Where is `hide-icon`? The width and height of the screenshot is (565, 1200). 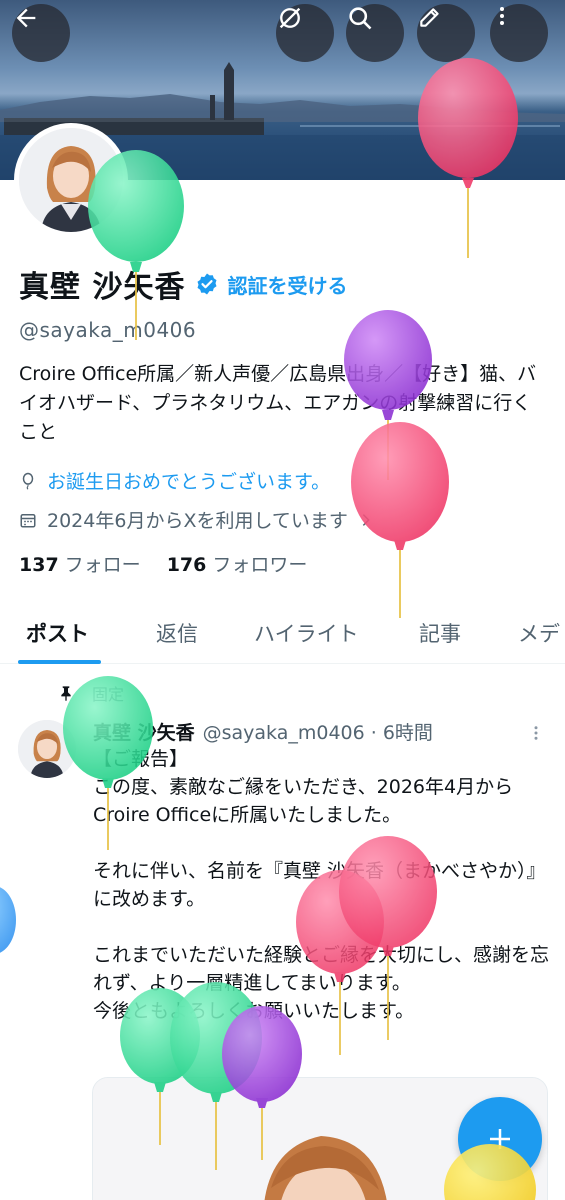 hide-icon is located at coordinates (290, 18).